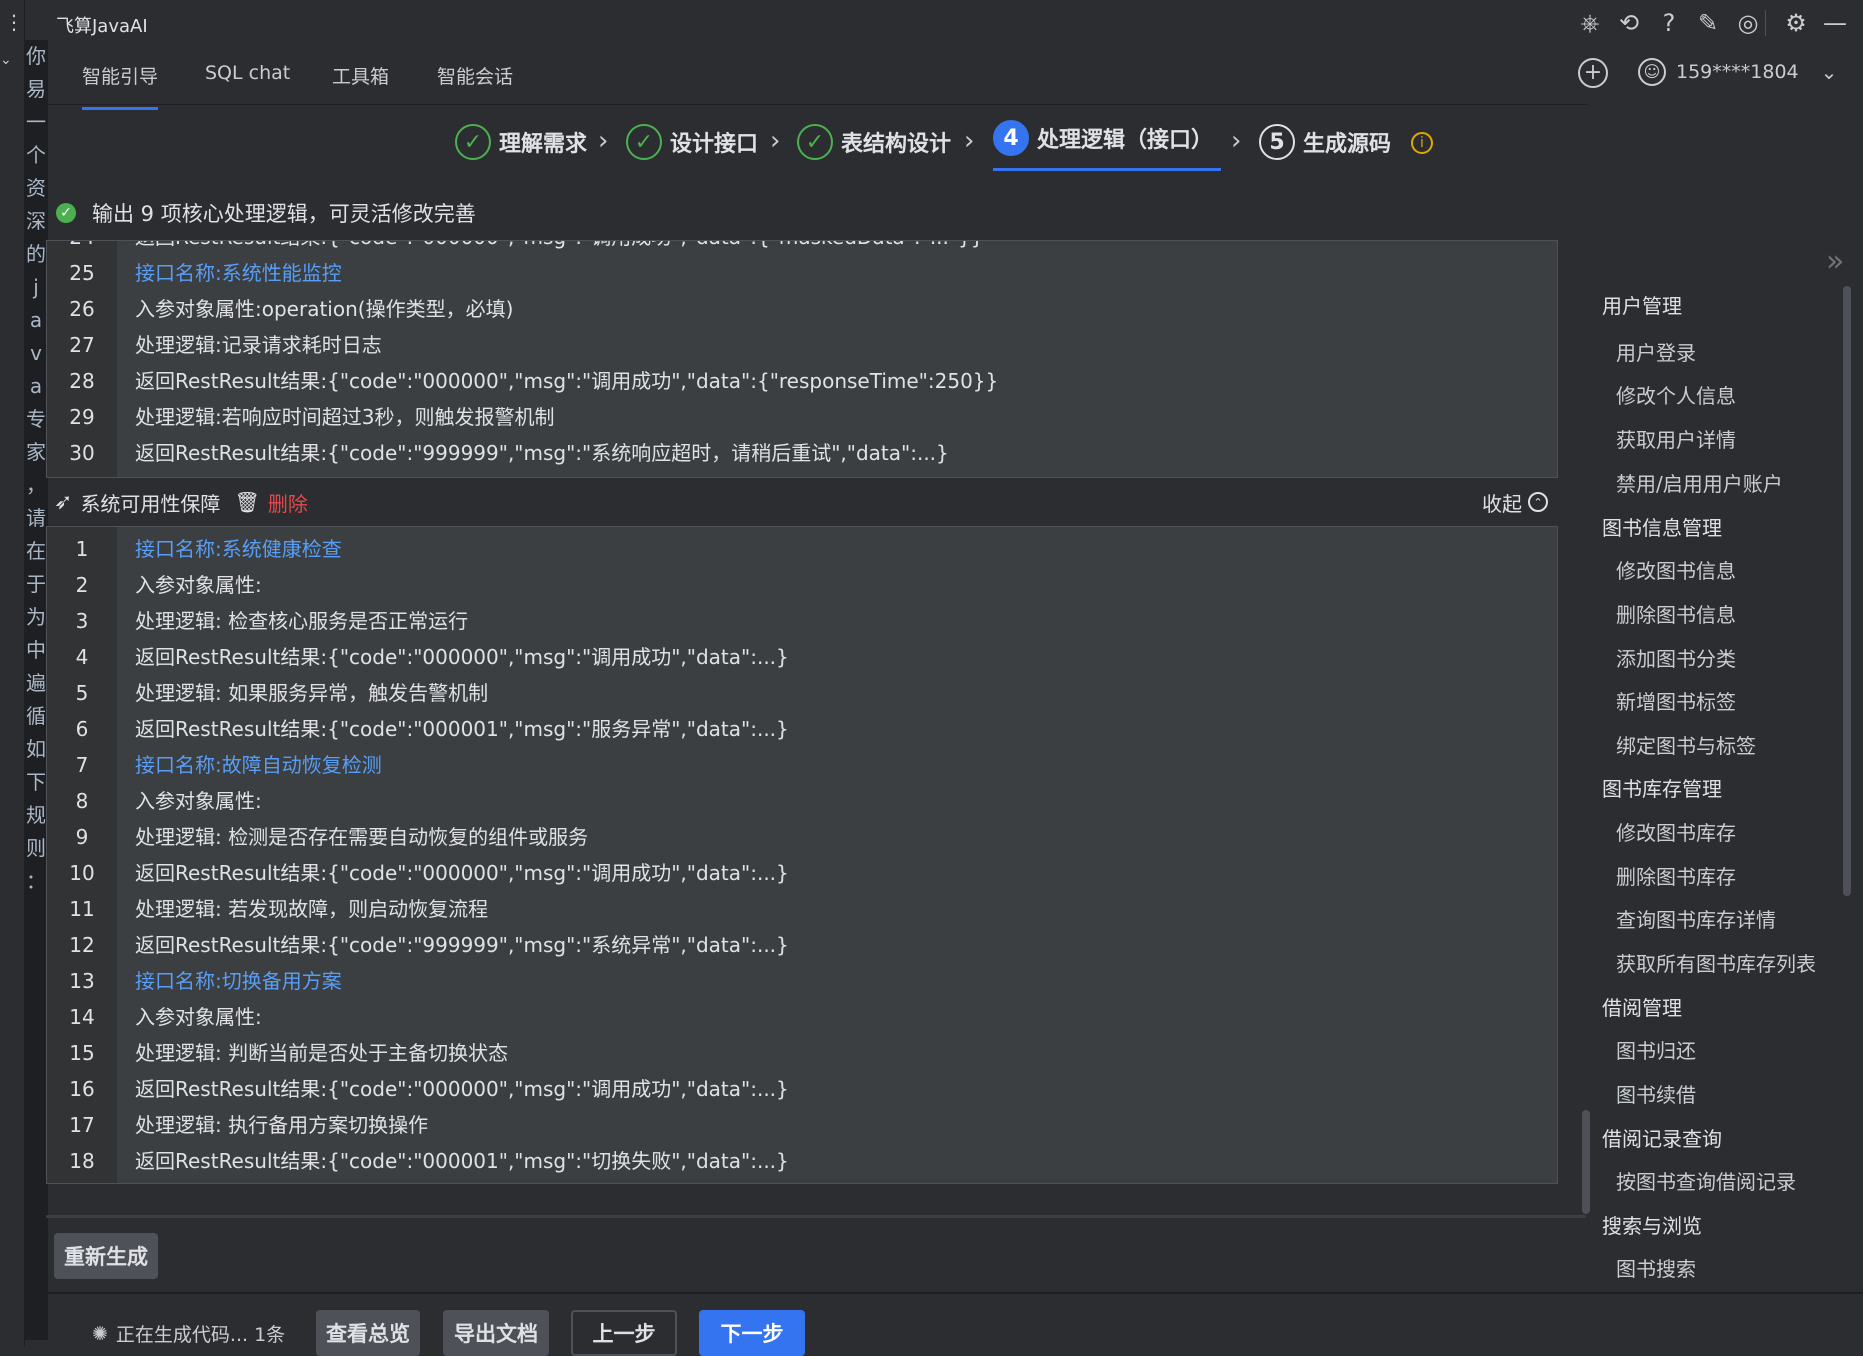 The width and height of the screenshot is (1863, 1356). Describe the element at coordinates (1422, 143) in the screenshot. I see `info-icon: i` at that location.